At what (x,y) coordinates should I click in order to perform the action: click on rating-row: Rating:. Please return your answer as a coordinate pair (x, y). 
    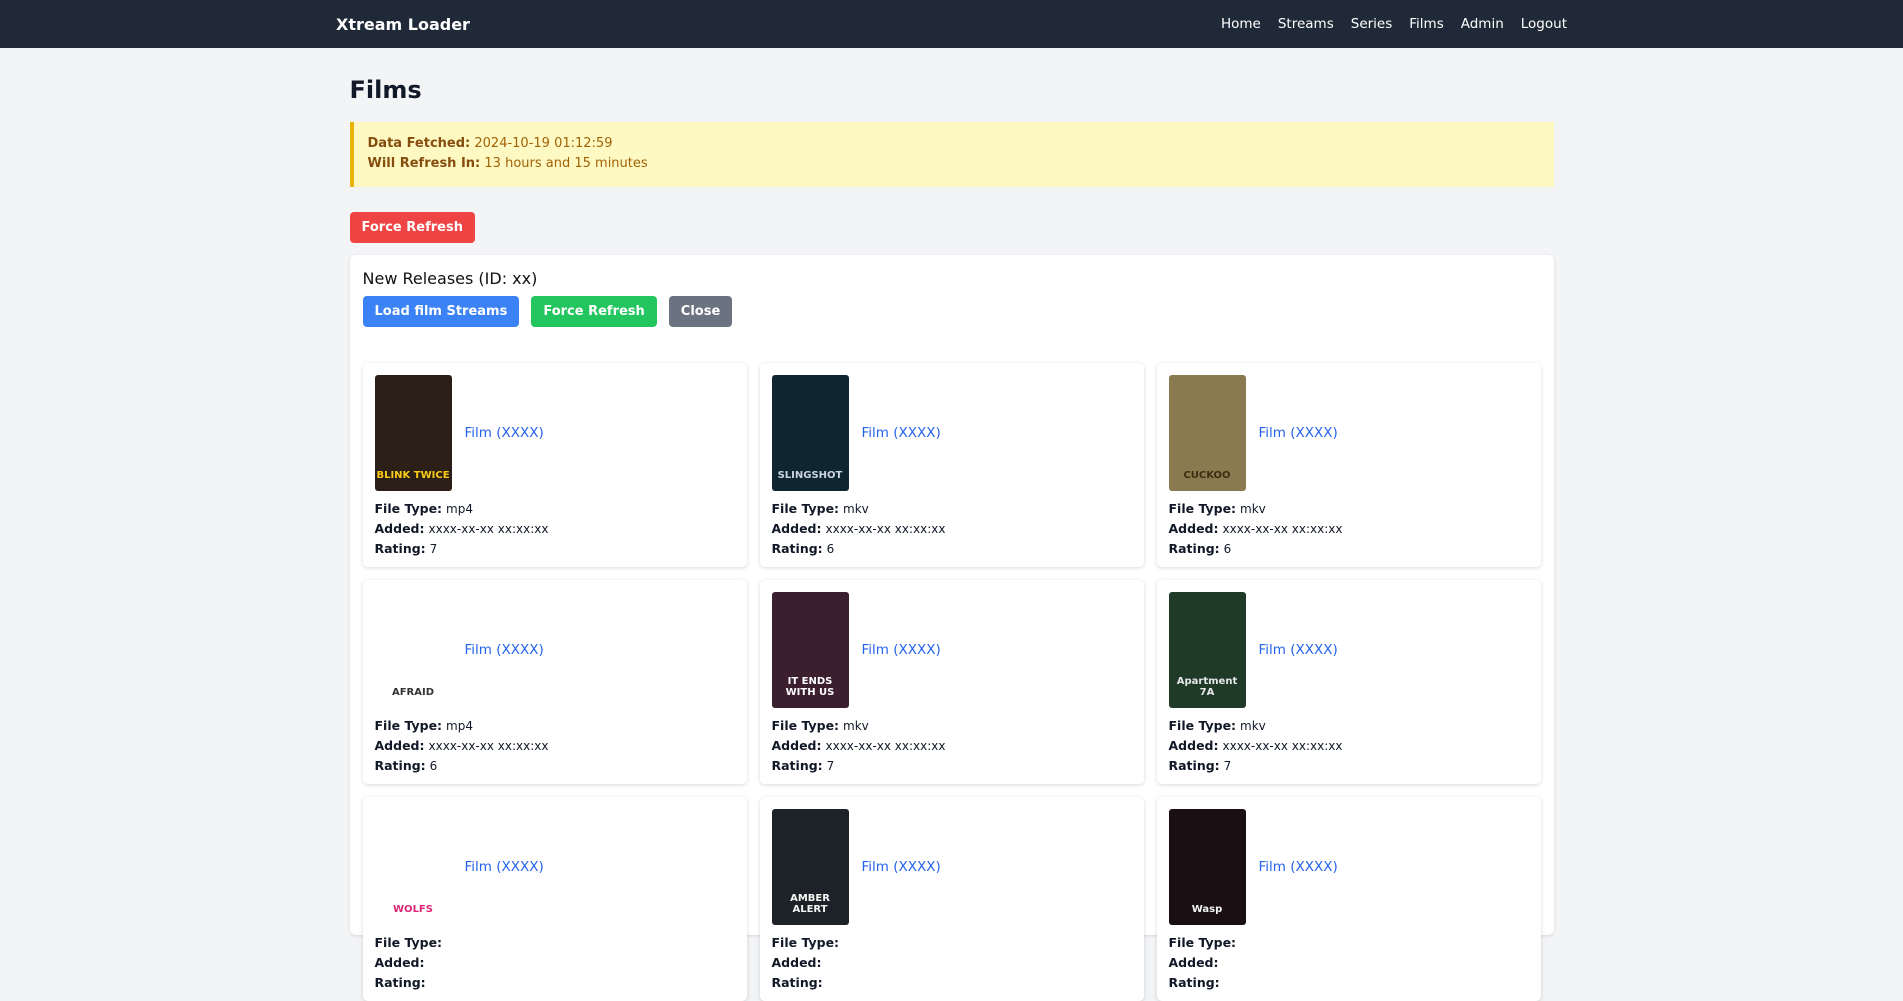
    Looking at the image, I should click on (555, 983).